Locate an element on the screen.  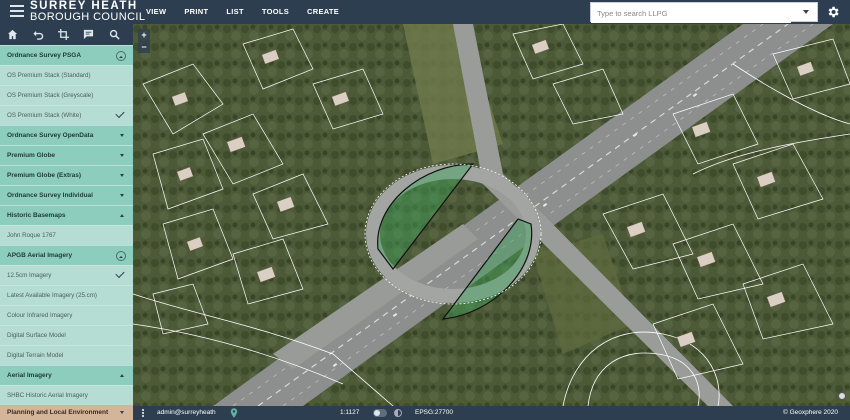
council-logo: SURREY HEATH BOROUGH COUNCIL is located at coordinates (88, 11).